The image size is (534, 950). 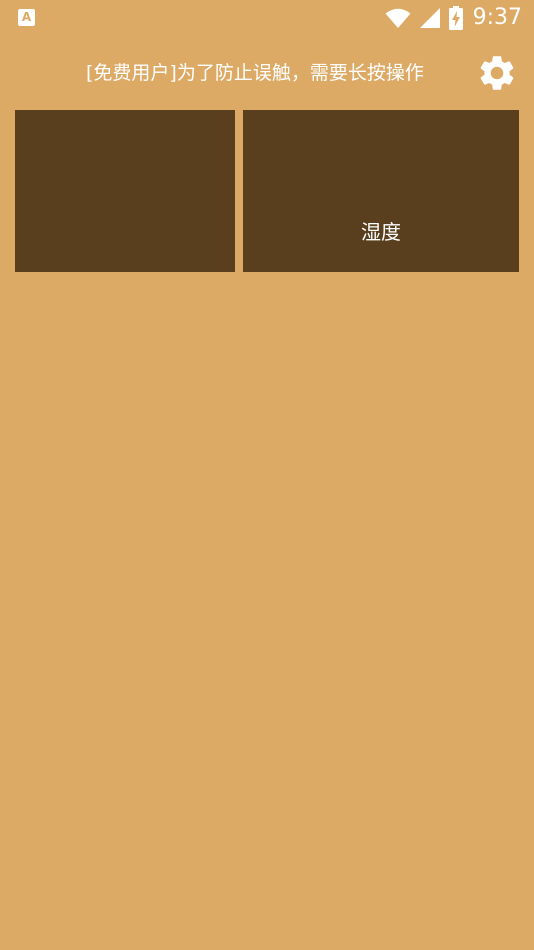 I want to click on status-time: 9:37, so click(x=497, y=17).